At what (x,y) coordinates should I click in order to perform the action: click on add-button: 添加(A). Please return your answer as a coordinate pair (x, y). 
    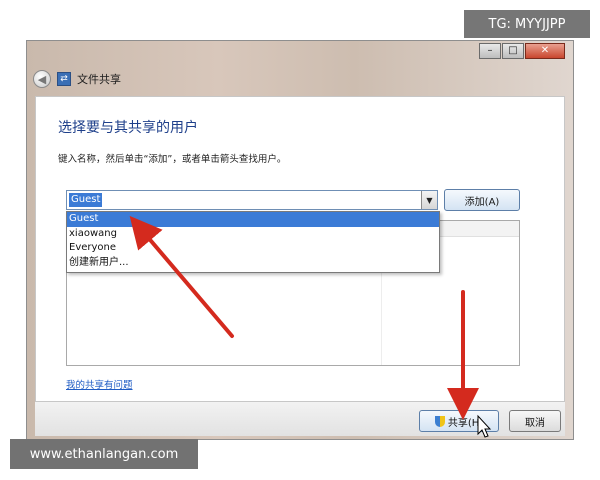
    Looking at the image, I should click on (482, 200).